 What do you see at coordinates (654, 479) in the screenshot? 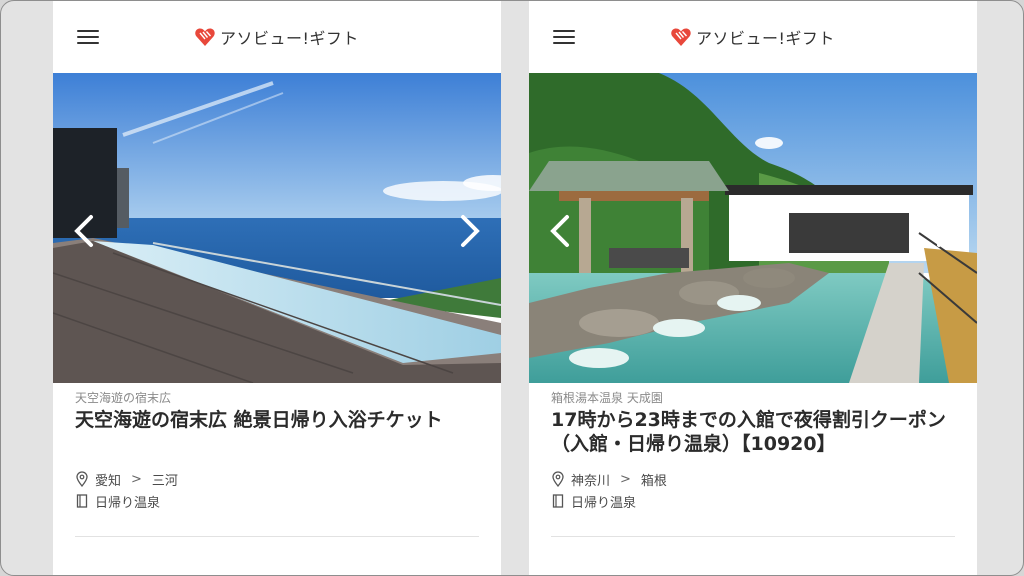
I see `location-area: 箱根` at bounding box center [654, 479].